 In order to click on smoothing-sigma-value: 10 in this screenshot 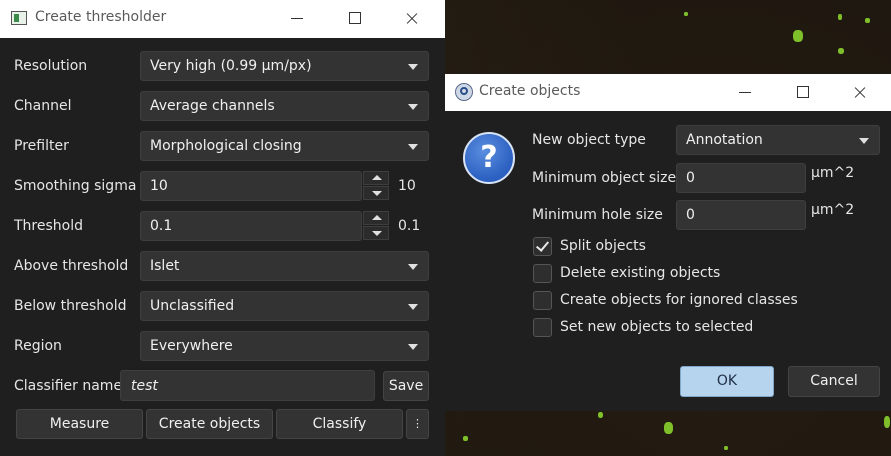, I will do `click(159, 186)`.